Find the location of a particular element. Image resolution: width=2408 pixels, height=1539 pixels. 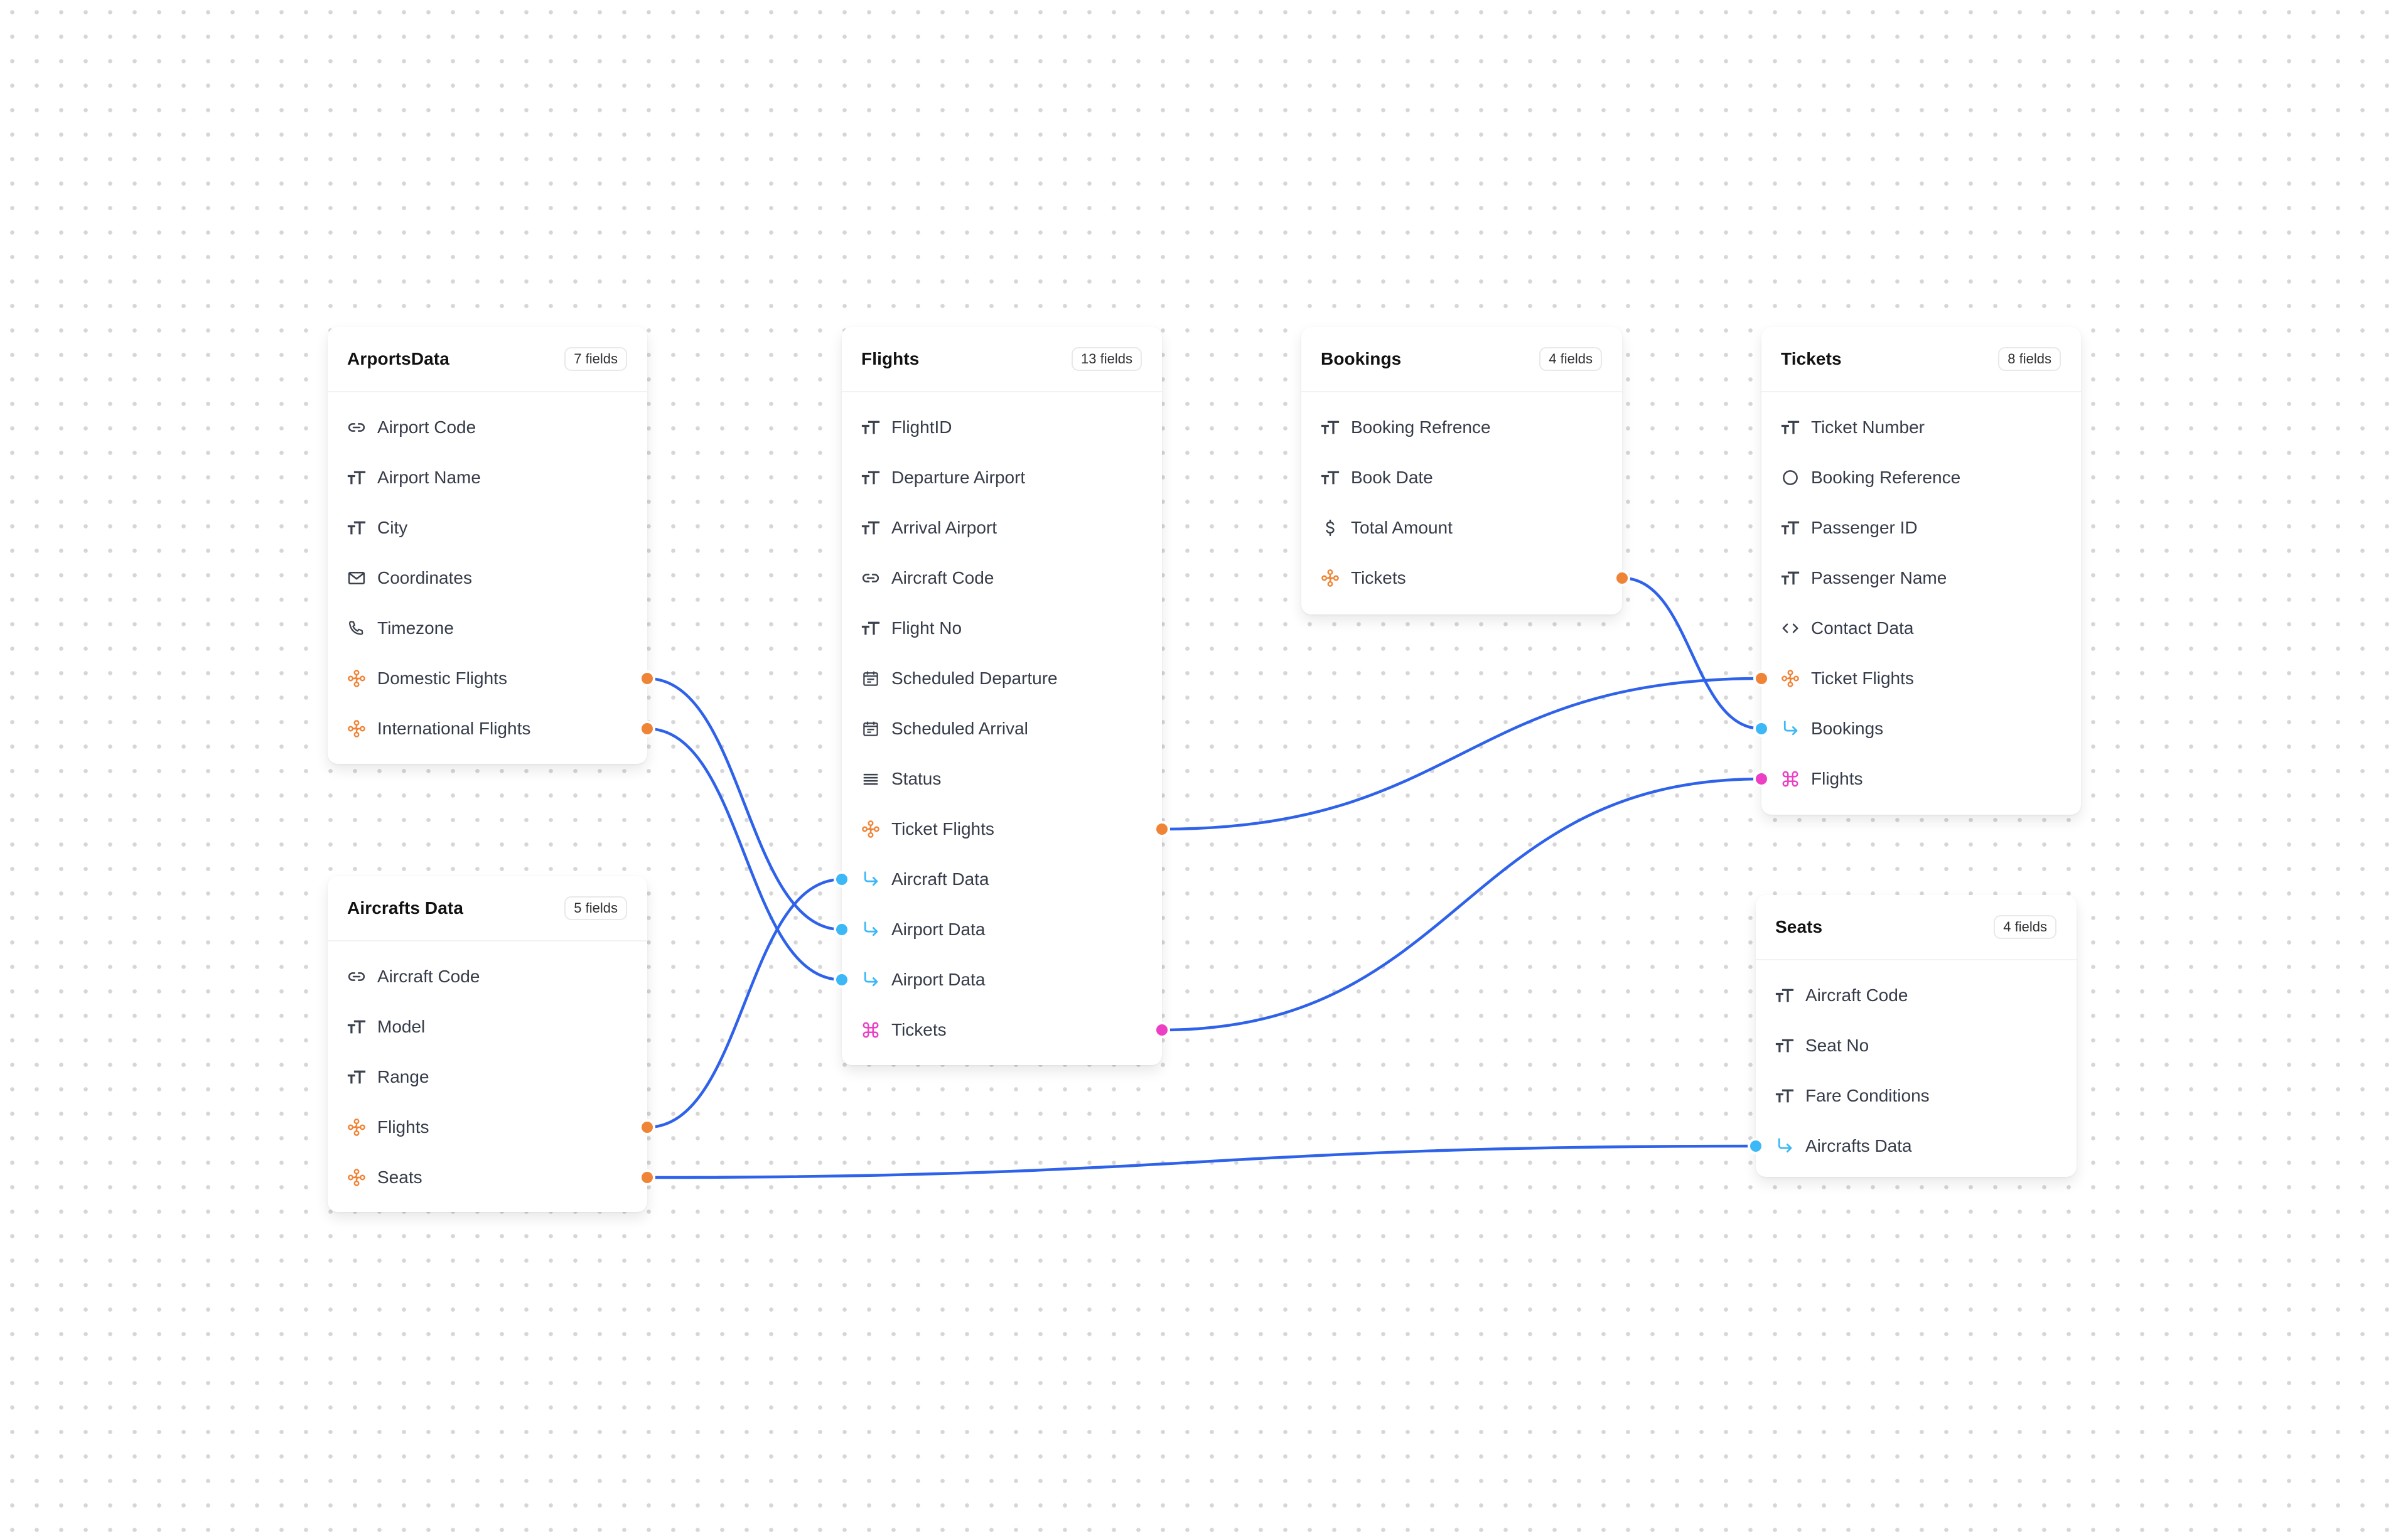

field-row: Status is located at coordinates (1002, 779).